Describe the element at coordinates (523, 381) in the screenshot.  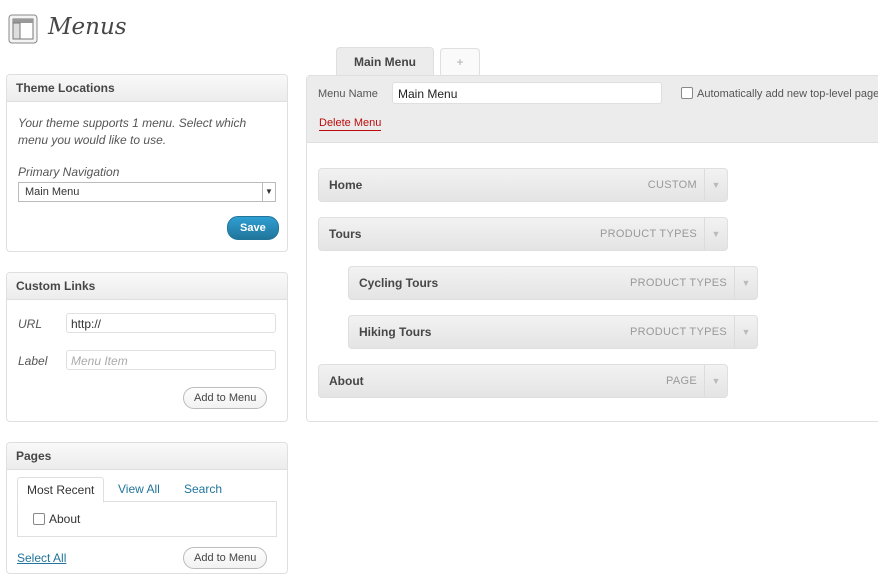
I see `menu-item: About PAGE ▼` at that location.